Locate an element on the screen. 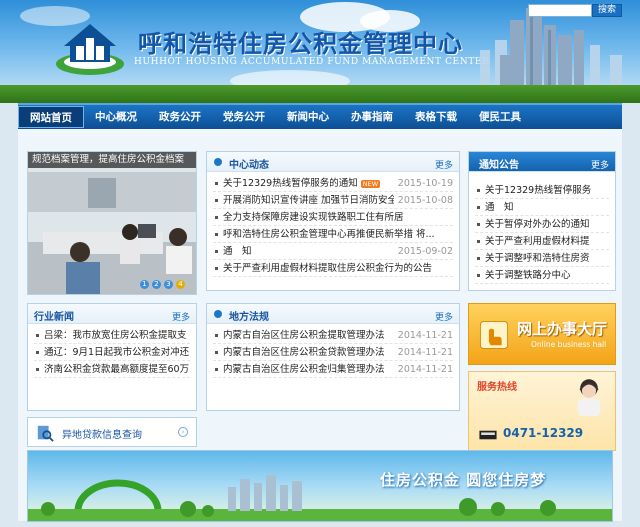 The width and height of the screenshot is (640, 527). loan-query-label: 异地贷款信息查询 is located at coordinates (102, 435).